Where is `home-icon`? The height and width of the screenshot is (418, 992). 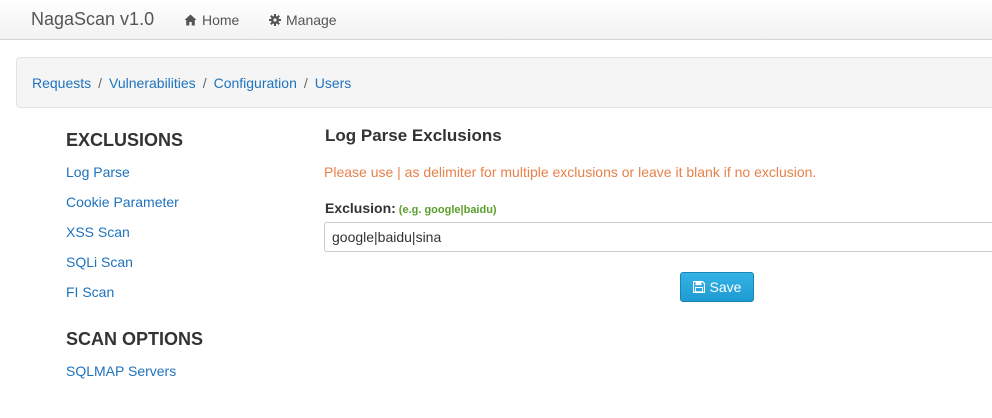
home-icon is located at coordinates (190, 20).